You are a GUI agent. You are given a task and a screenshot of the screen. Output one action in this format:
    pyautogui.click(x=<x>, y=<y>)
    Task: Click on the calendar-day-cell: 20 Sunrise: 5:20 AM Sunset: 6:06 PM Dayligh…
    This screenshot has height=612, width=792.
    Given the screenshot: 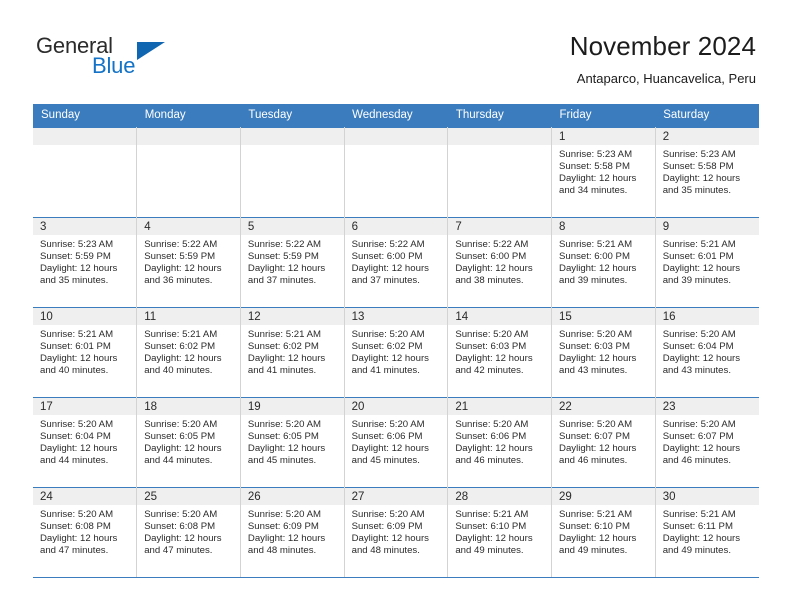 What is the action you would take?
    pyautogui.click(x=396, y=442)
    